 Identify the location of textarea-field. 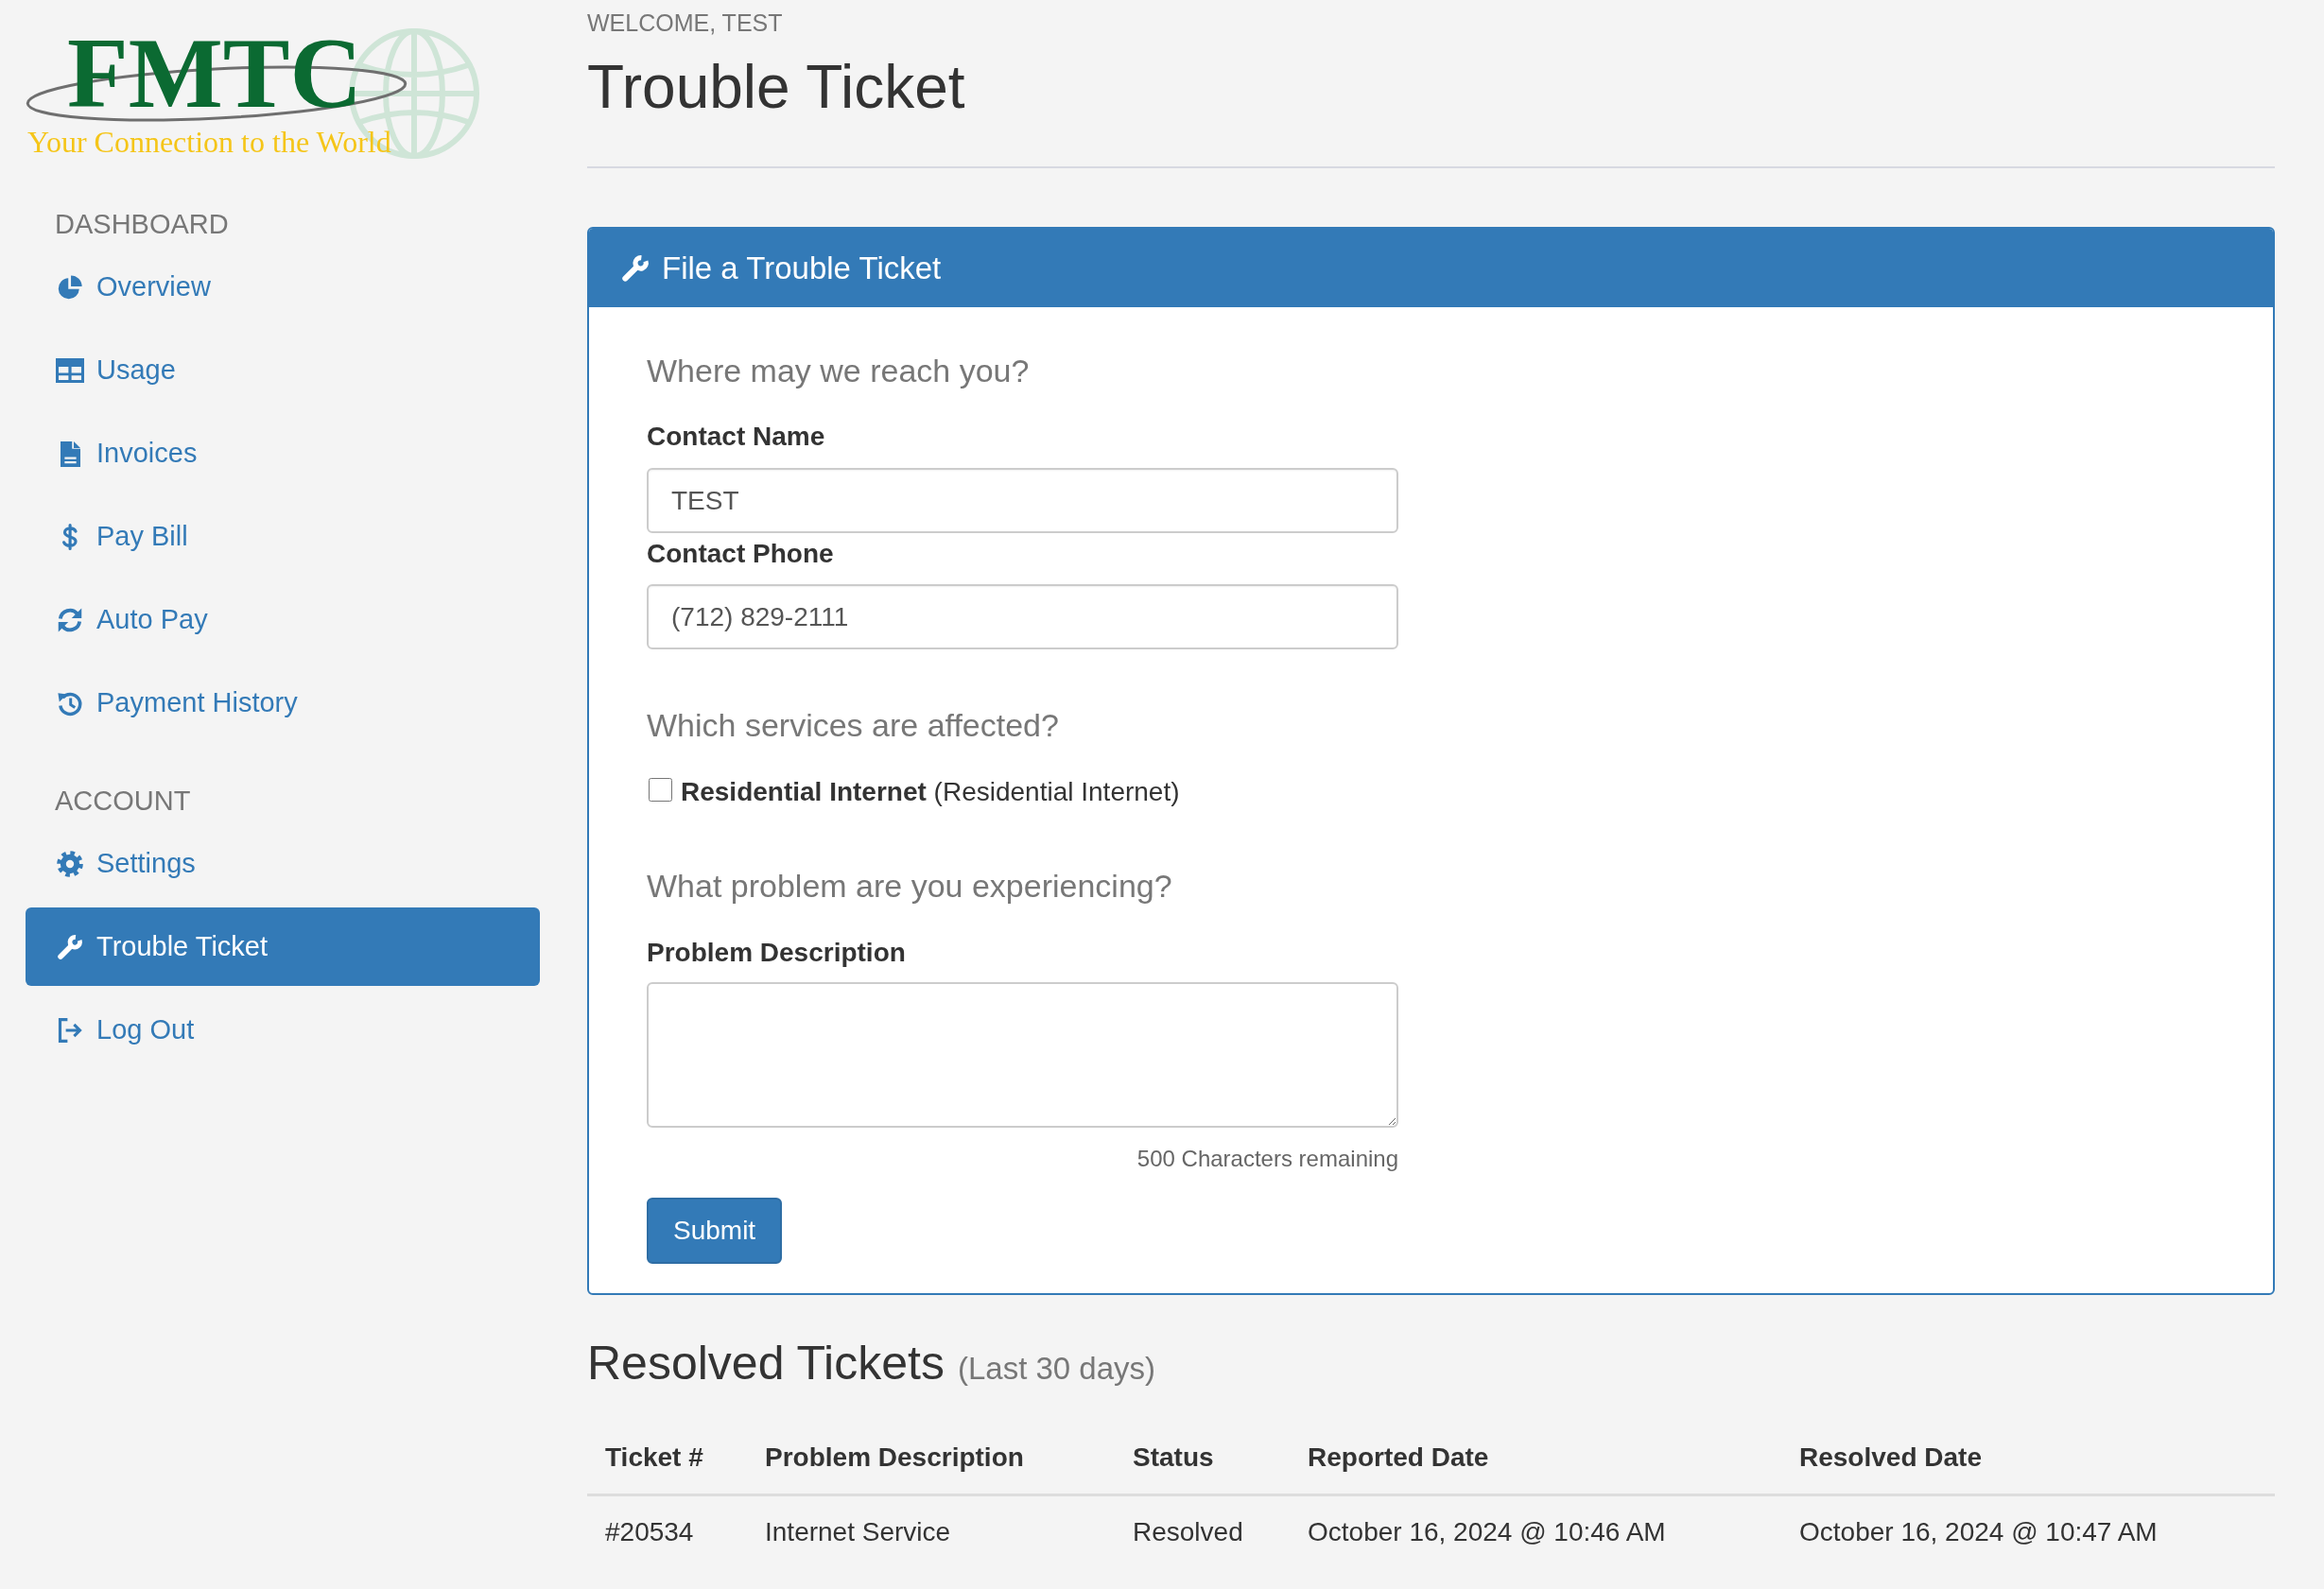
(1022, 1055).